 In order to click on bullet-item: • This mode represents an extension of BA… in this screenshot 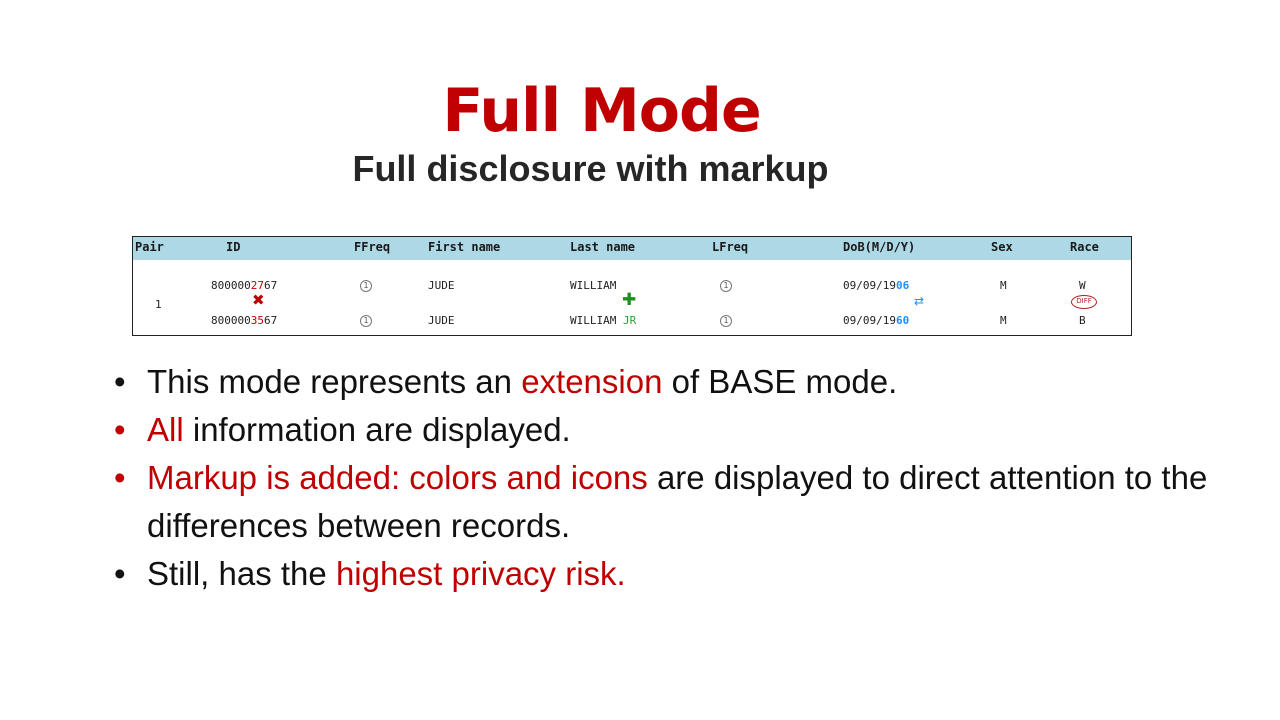, I will do `click(662, 382)`.